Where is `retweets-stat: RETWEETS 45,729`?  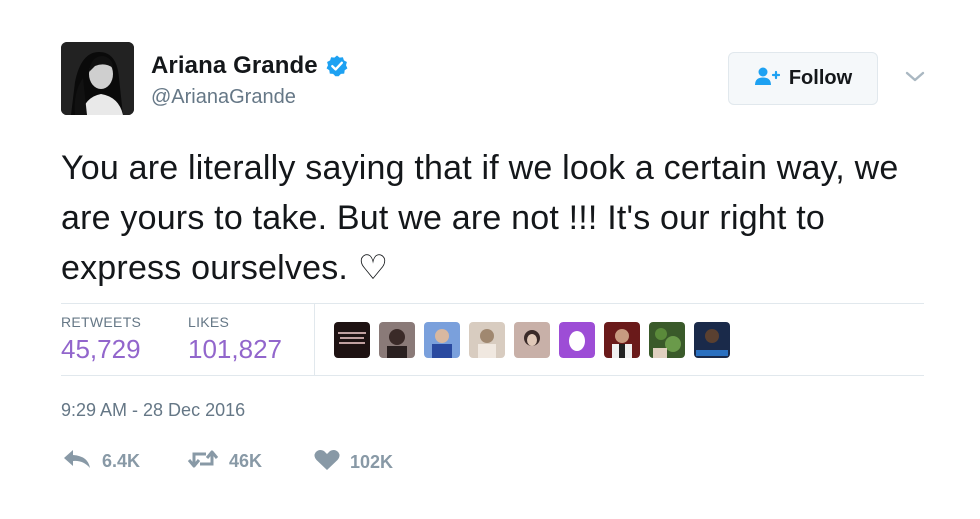 retweets-stat: RETWEETS 45,729 is located at coordinates (101, 339).